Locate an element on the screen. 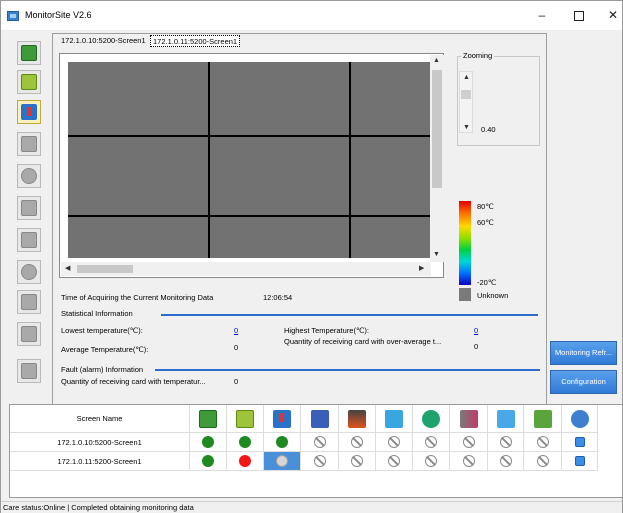 This screenshot has height=513, width=623. minimize-button: – is located at coordinates (542, 15).